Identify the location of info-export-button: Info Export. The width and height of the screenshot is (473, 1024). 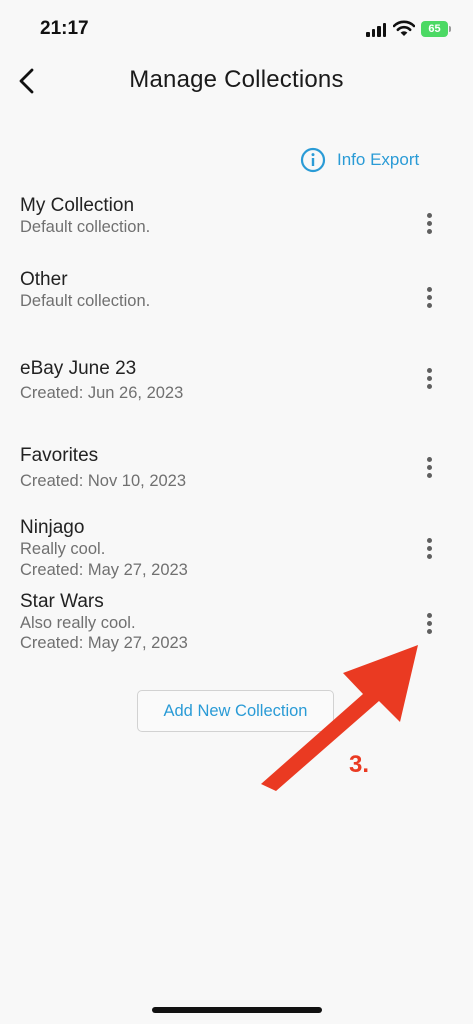
(359, 160).